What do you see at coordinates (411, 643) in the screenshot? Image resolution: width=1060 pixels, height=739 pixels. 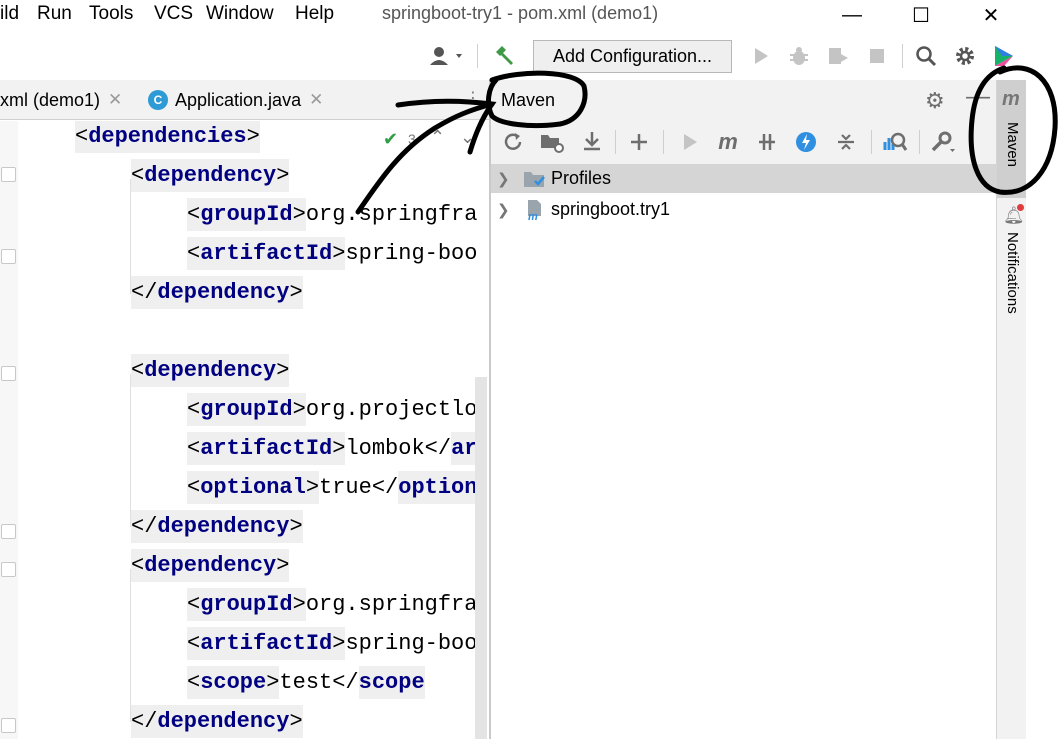 I see `xml-text: spring-boo` at bounding box center [411, 643].